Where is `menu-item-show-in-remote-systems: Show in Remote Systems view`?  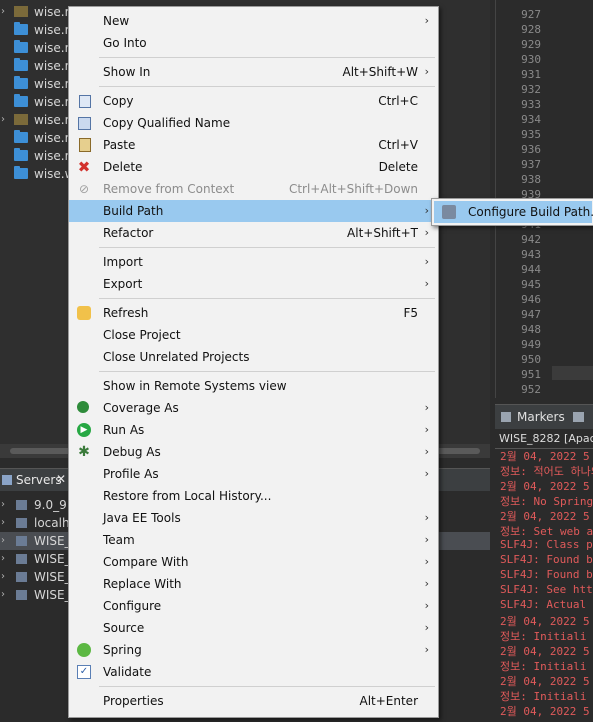
menu-item-show-in-remote-systems: Show in Remote Systems view is located at coordinates (253, 386).